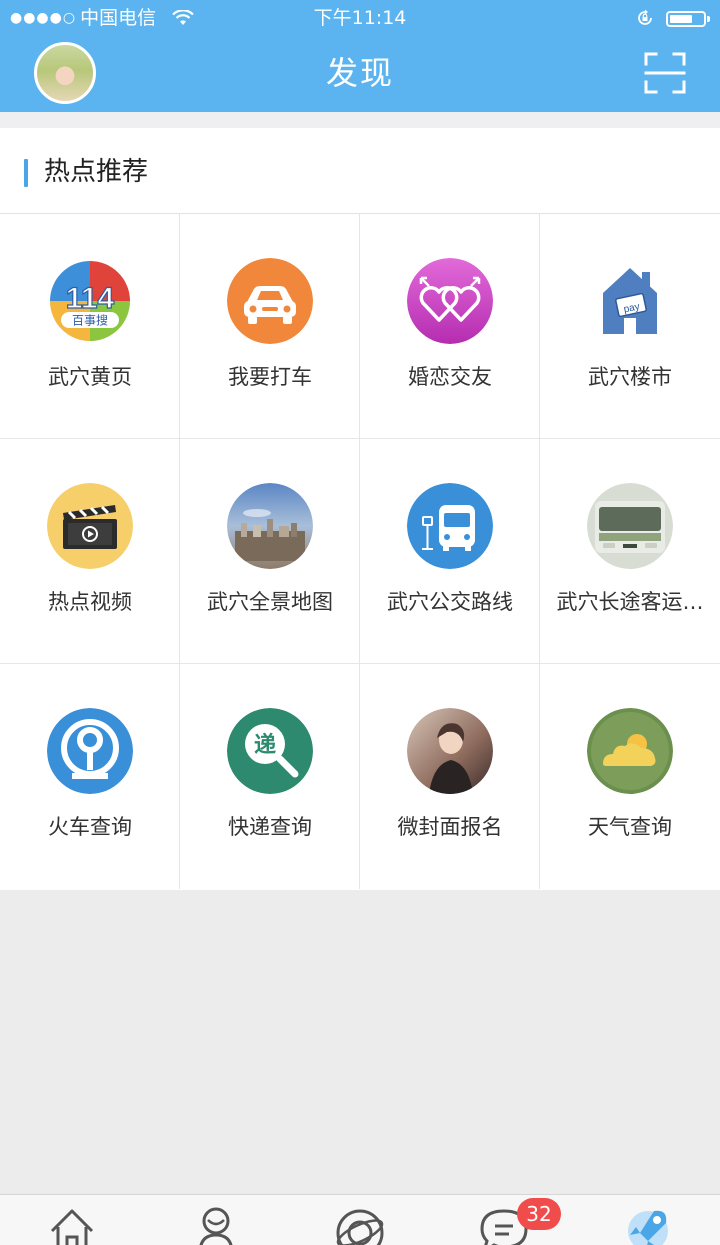  What do you see at coordinates (270, 827) in the screenshot?
I see `item-label: 快递查询` at bounding box center [270, 827].